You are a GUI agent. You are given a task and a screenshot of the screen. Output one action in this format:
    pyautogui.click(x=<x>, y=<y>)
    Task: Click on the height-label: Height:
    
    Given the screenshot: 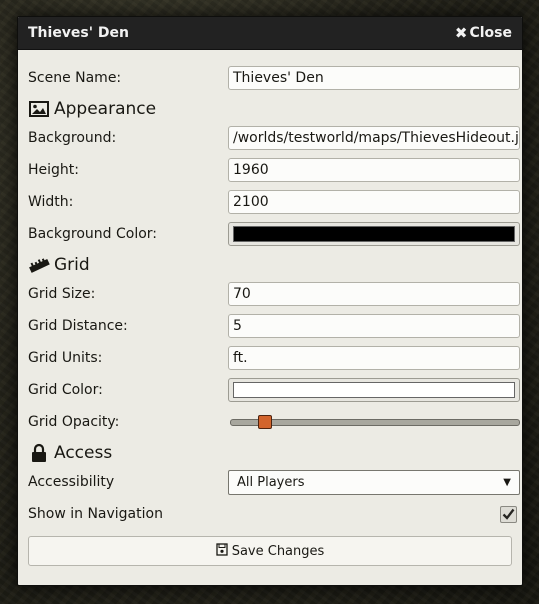 What is the action you would take?
    pyautogui.click(x=53, y=170)
    